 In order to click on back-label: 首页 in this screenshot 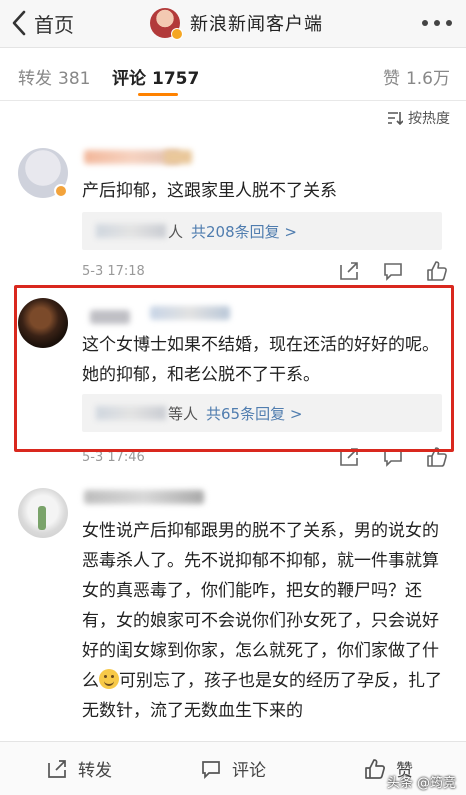, I will do `click(54, 24)`.